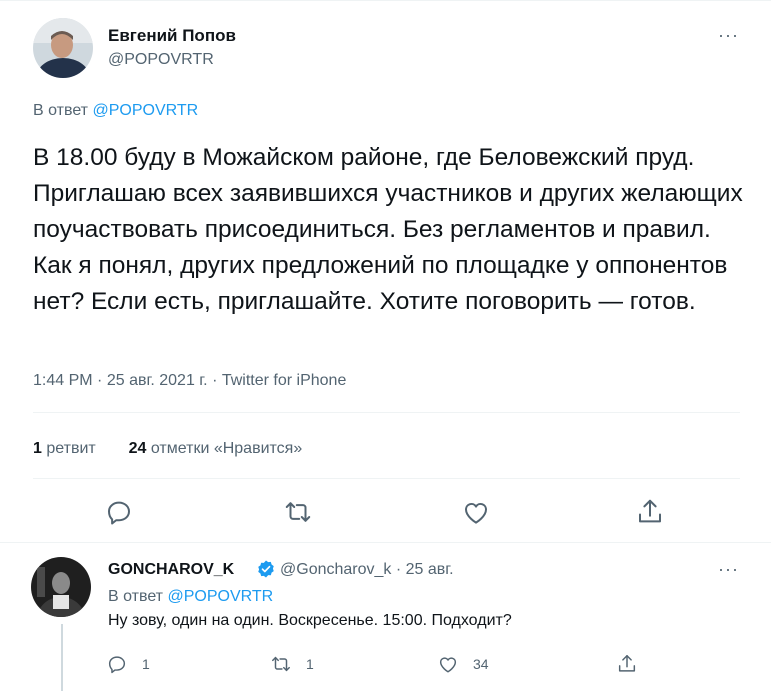  I want to click on reply-date: 25 авг., so click(430, 569).